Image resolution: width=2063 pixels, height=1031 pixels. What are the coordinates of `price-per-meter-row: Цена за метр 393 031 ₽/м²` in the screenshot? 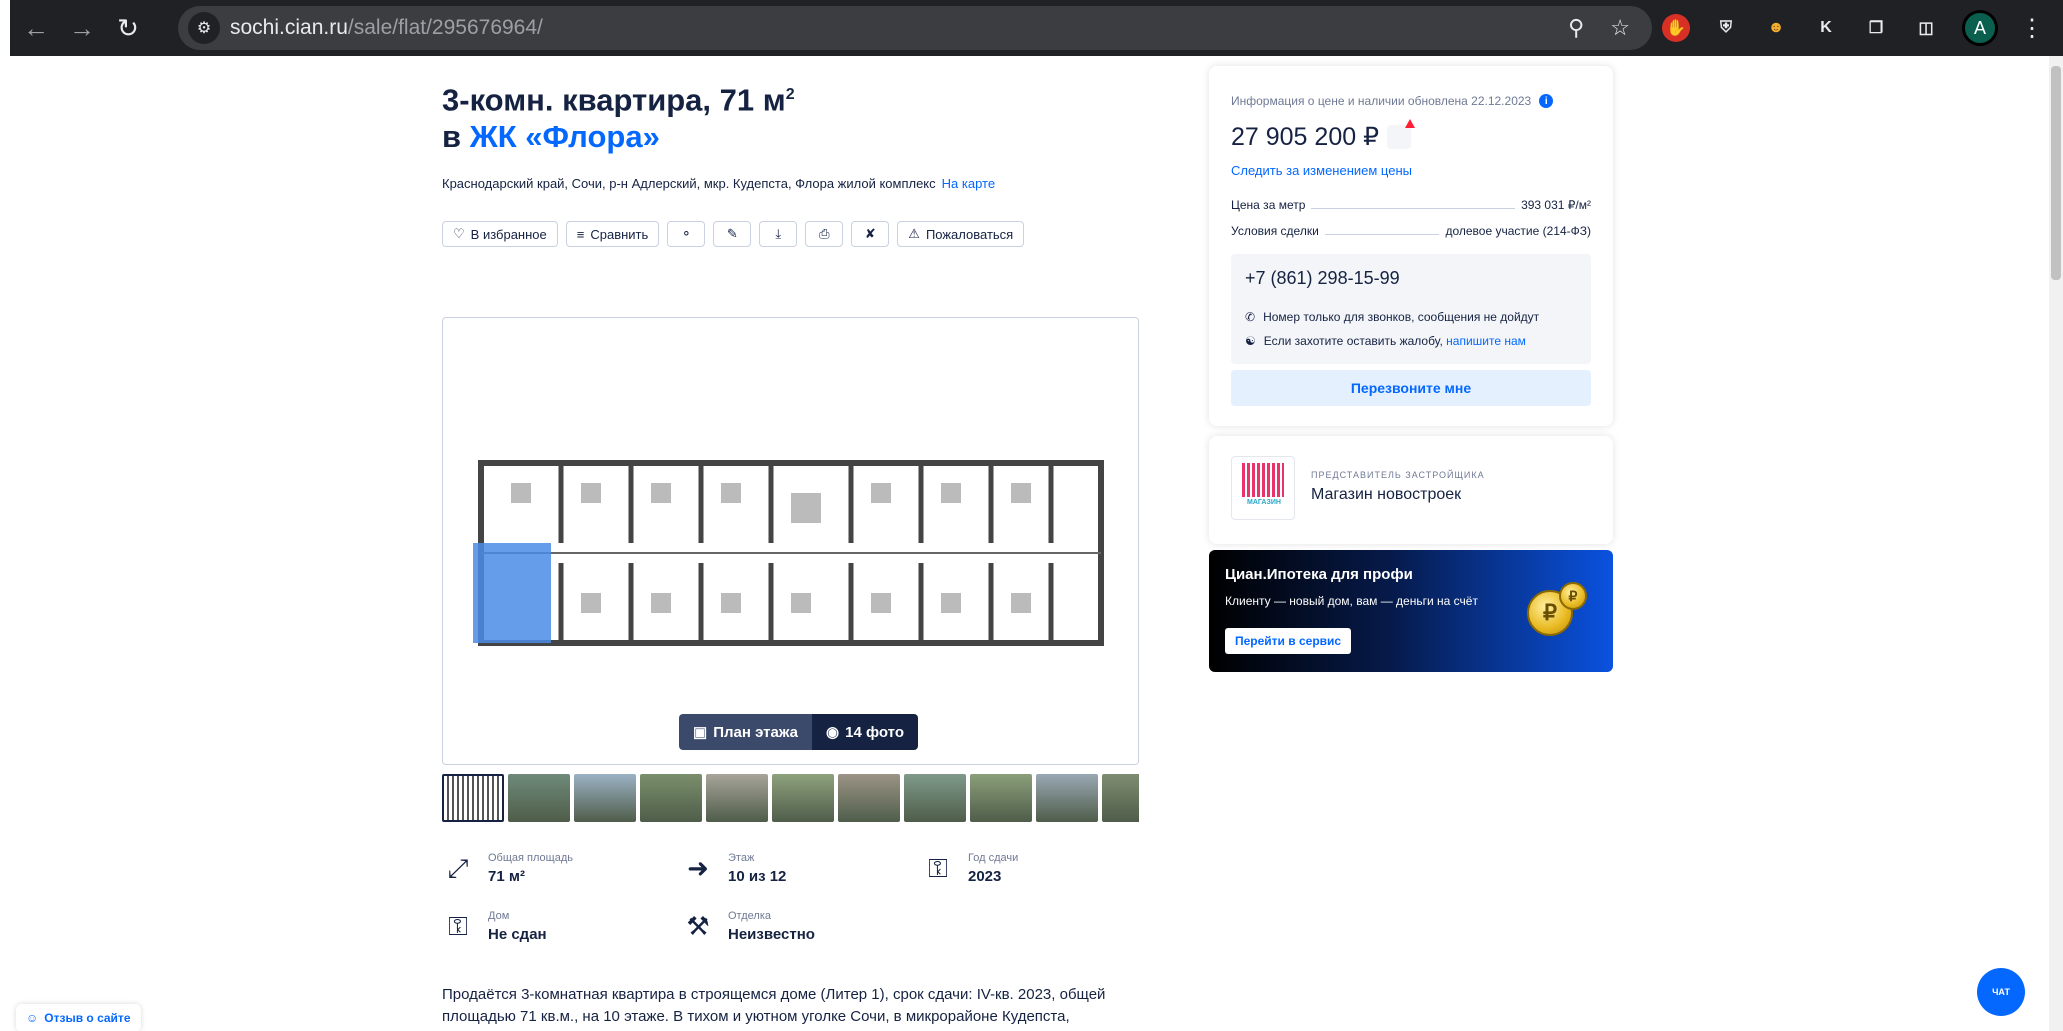 It's located at (1411, 205).